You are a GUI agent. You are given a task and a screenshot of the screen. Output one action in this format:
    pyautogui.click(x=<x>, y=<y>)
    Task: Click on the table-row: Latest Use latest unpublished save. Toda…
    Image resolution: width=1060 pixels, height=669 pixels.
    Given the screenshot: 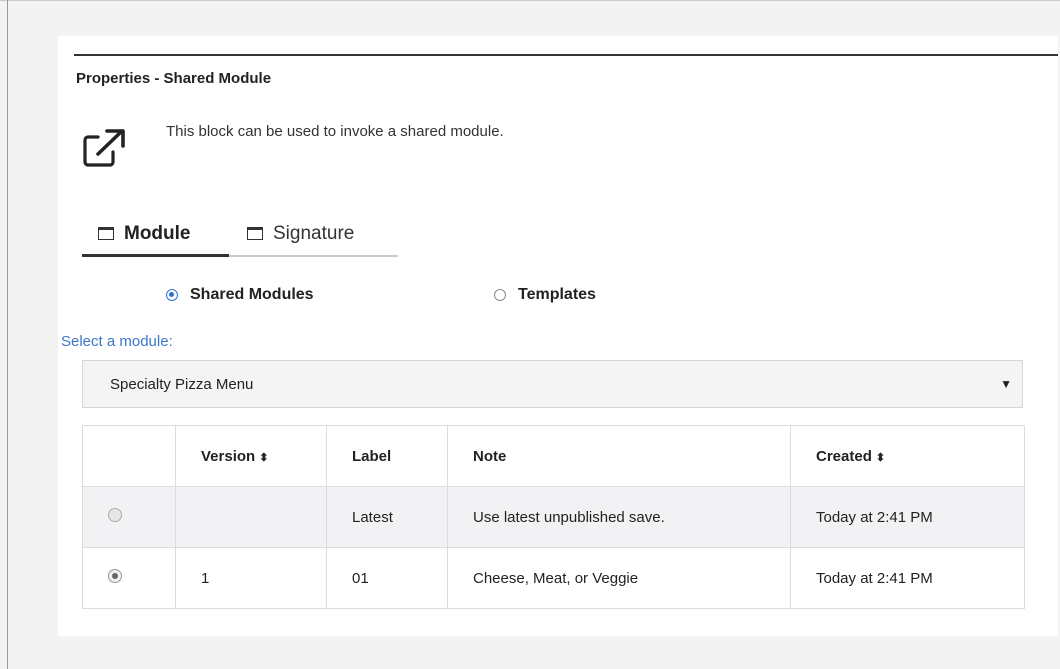 What is the action you would take?
    pyautogui.click(x=553, y=517)
    